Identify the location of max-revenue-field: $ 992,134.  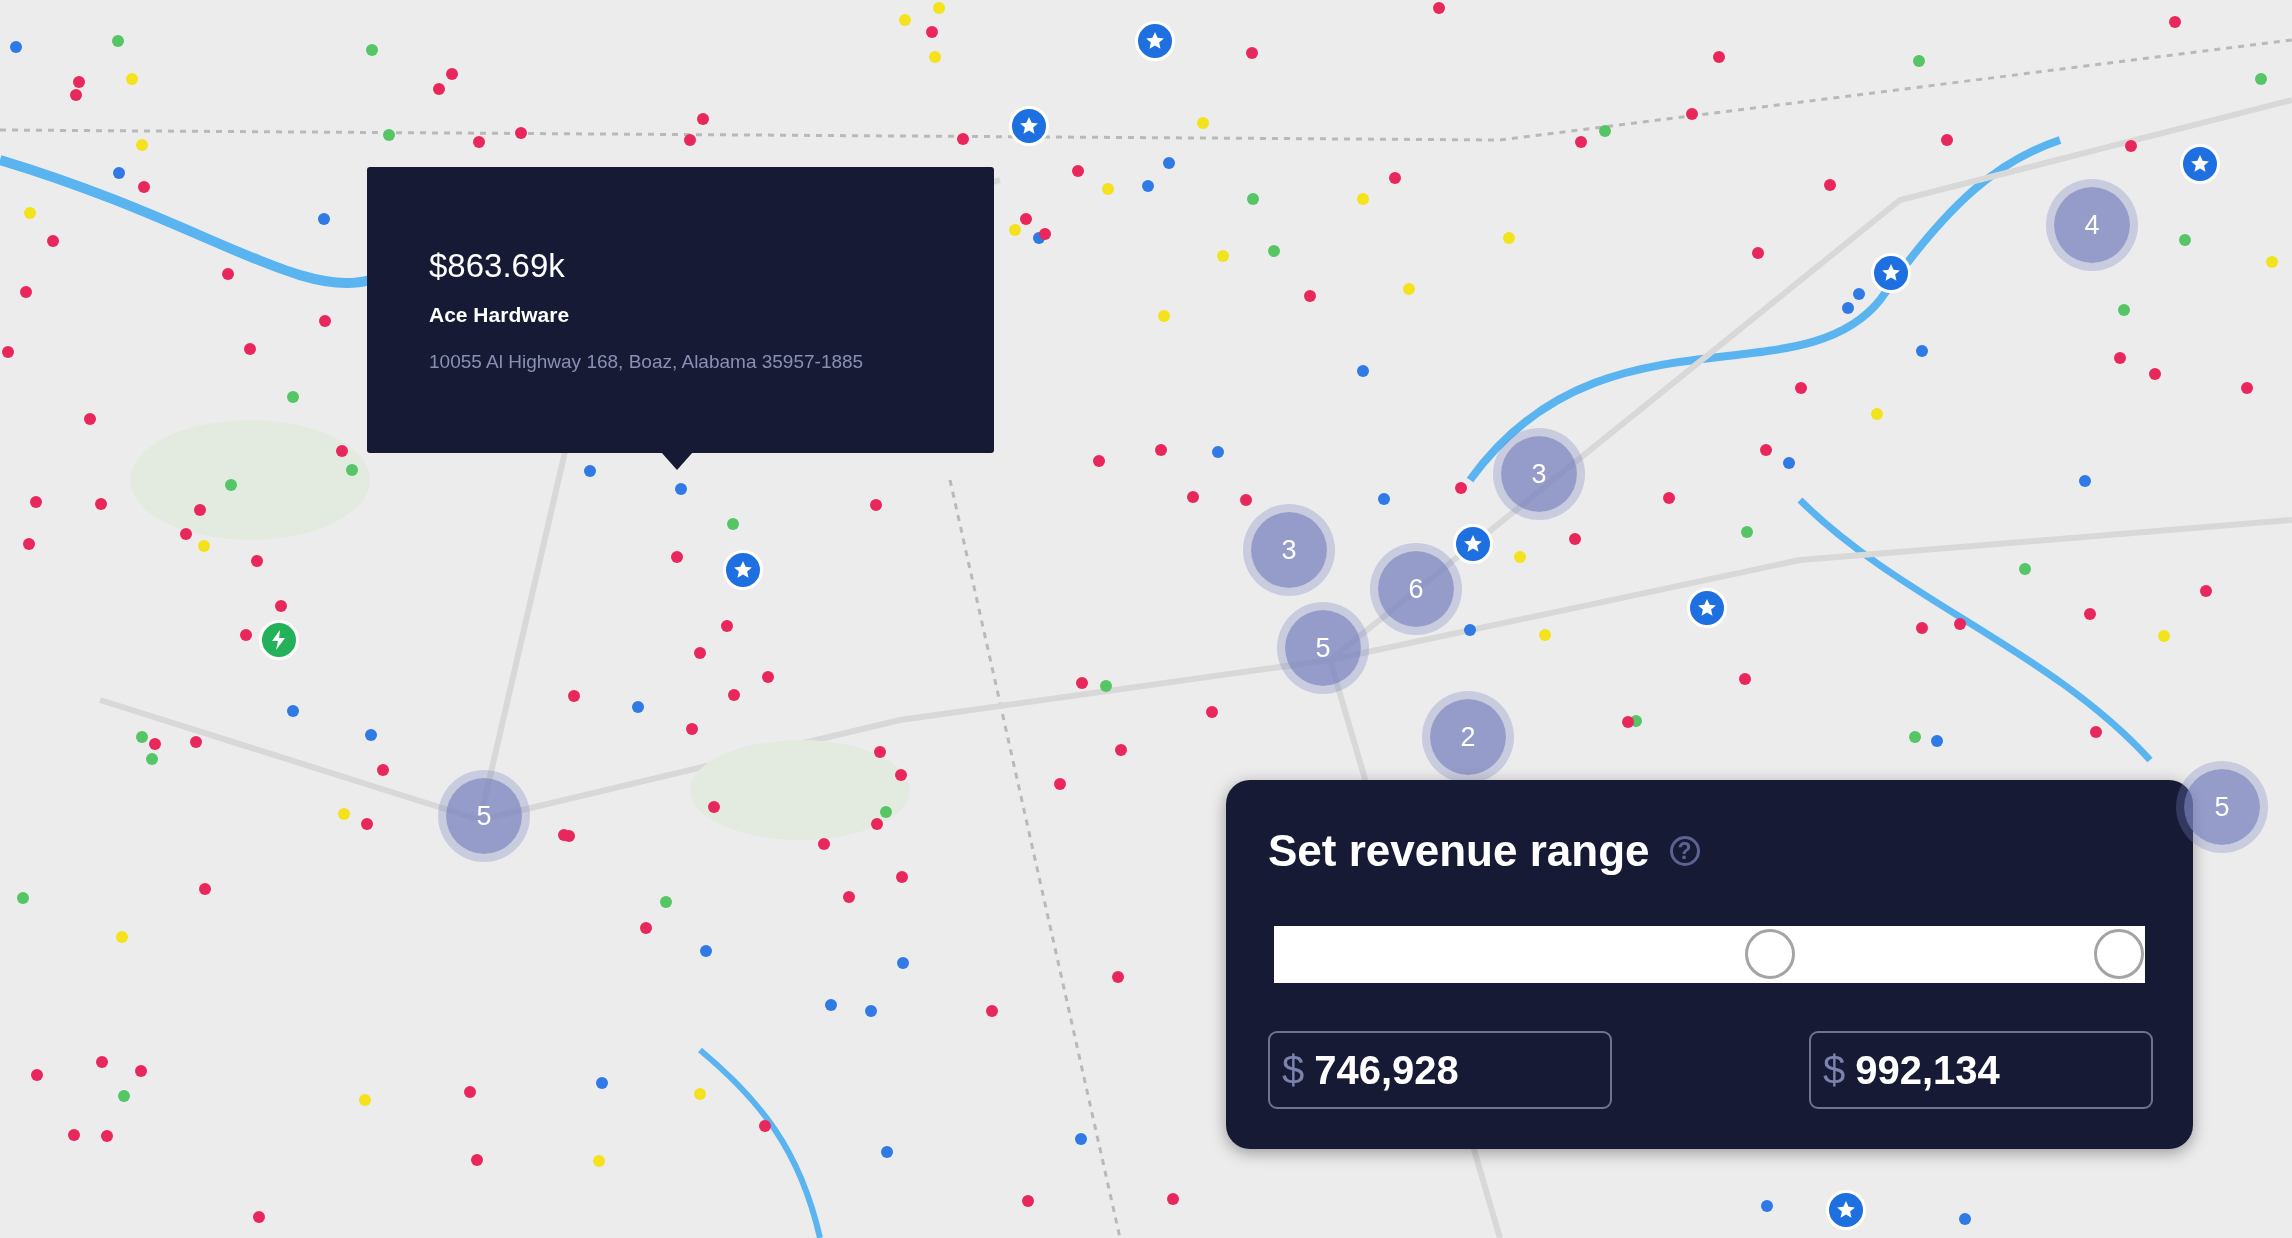
(1981, 1070).